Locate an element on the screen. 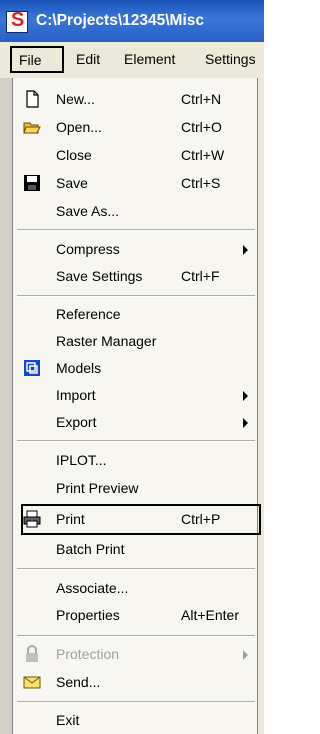  open-folder-icon is located at coordinates (32, 128).